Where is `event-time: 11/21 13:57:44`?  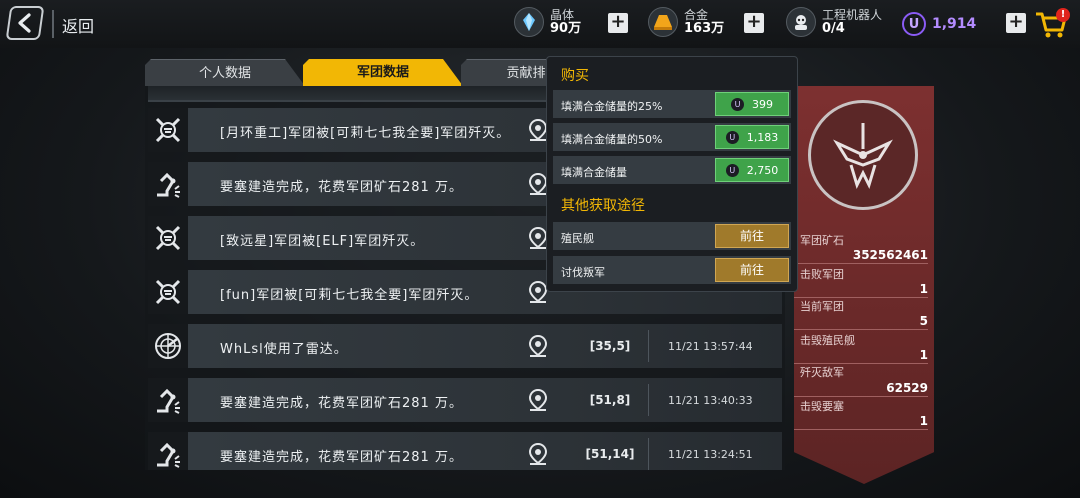
event-time: 11/21 13:57:44 is located at coordinates (710, 346).